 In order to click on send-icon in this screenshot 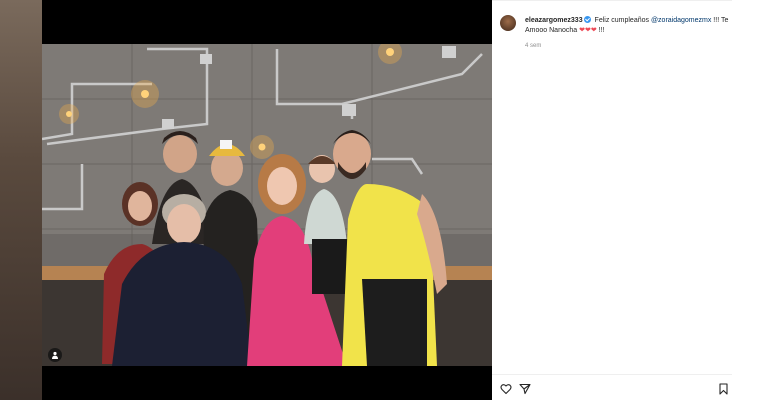, I will do `click(525, 389)`.